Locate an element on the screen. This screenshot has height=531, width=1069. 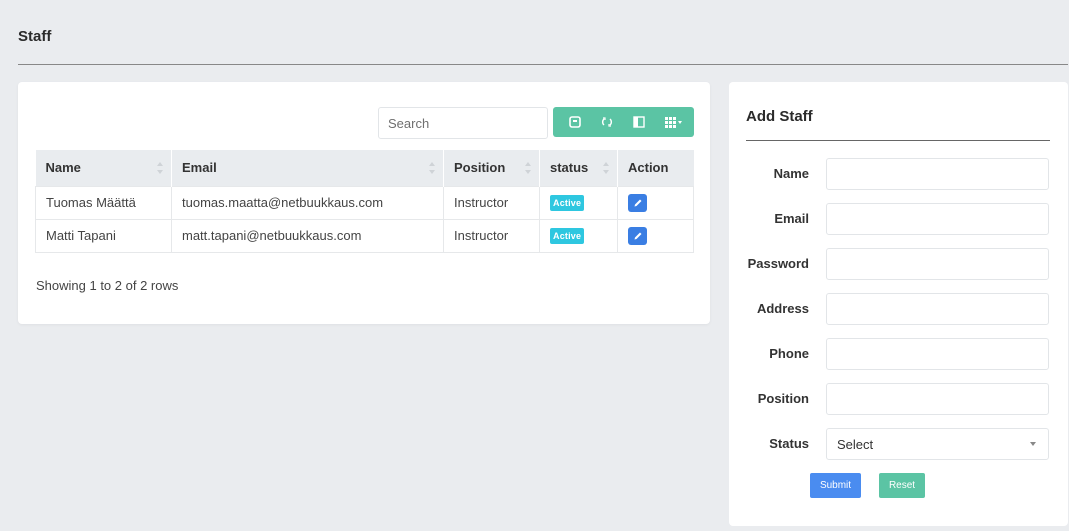
refresh-icon is located at coordinates (607, 122).